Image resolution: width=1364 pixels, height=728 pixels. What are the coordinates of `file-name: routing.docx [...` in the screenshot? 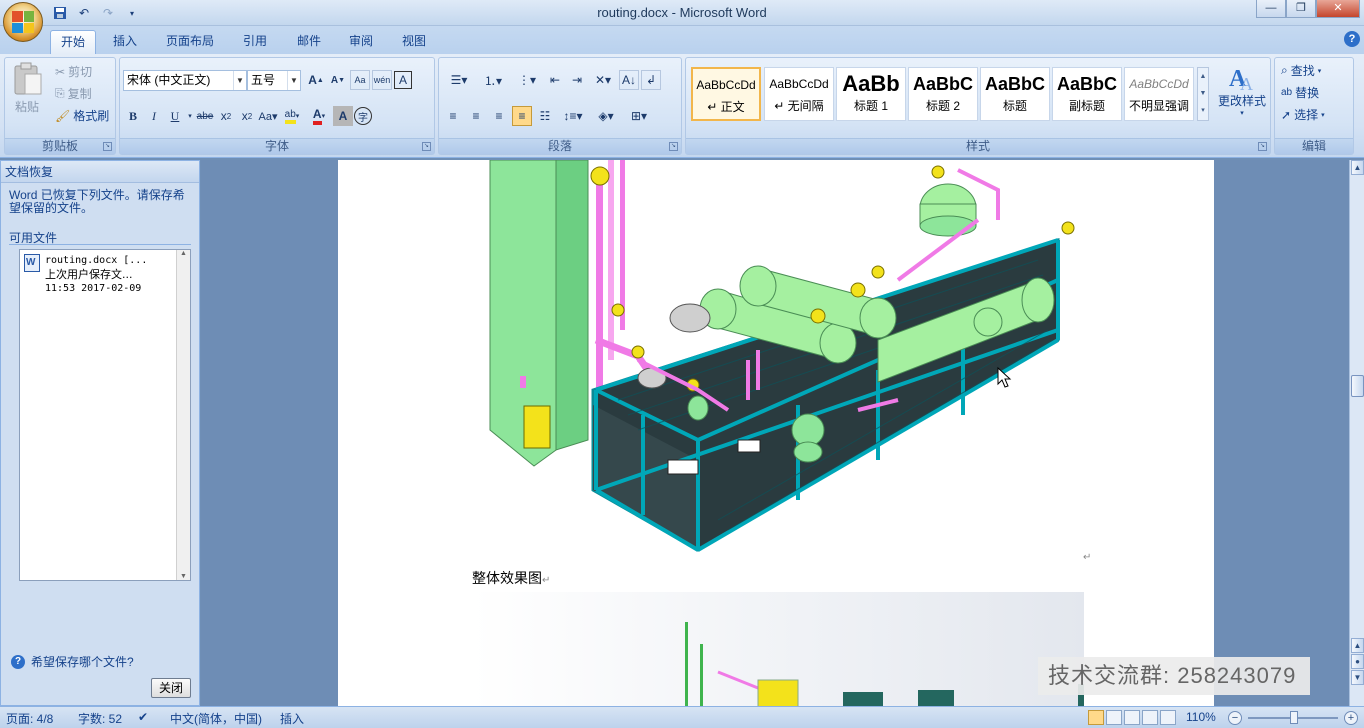 It's located at (96, 260).